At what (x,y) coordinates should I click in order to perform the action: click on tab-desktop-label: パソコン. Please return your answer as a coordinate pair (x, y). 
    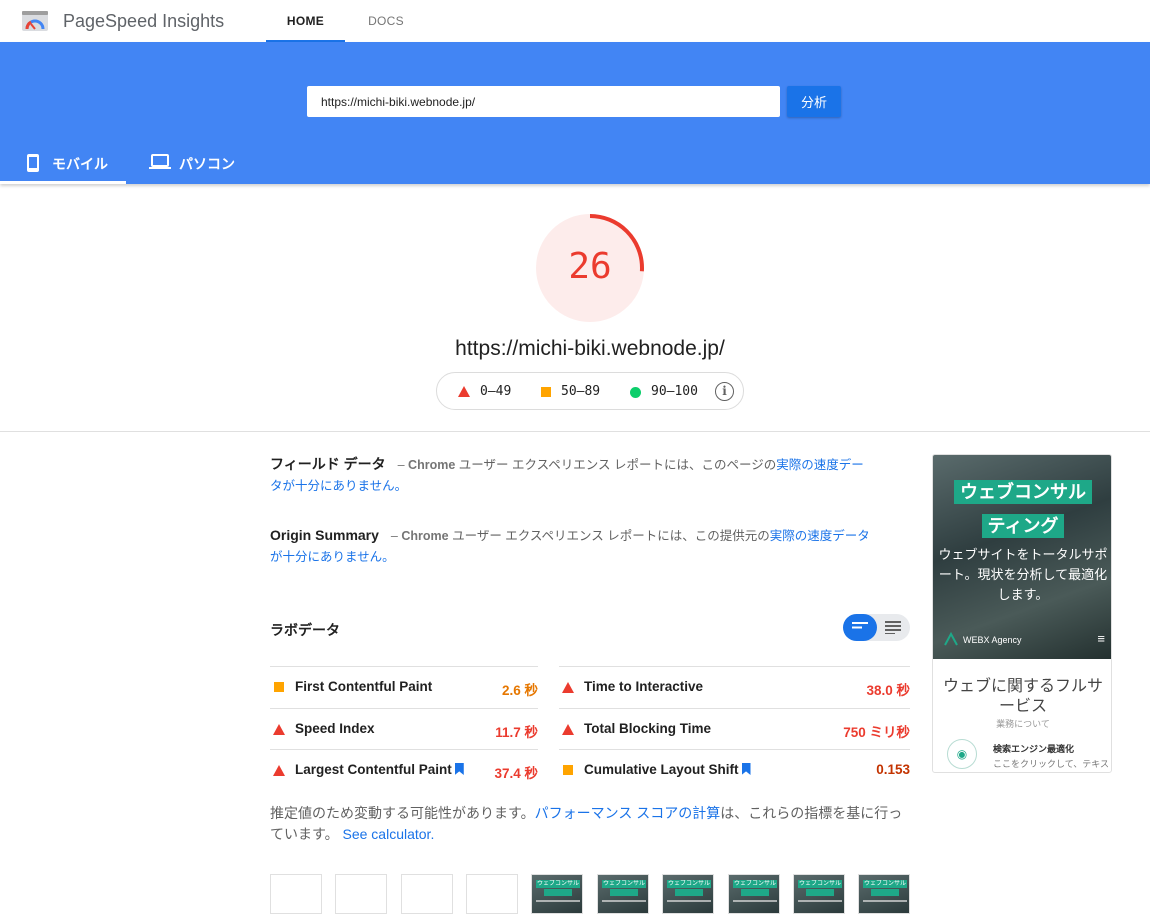
    Looking at the image, I should click on (207, 164).